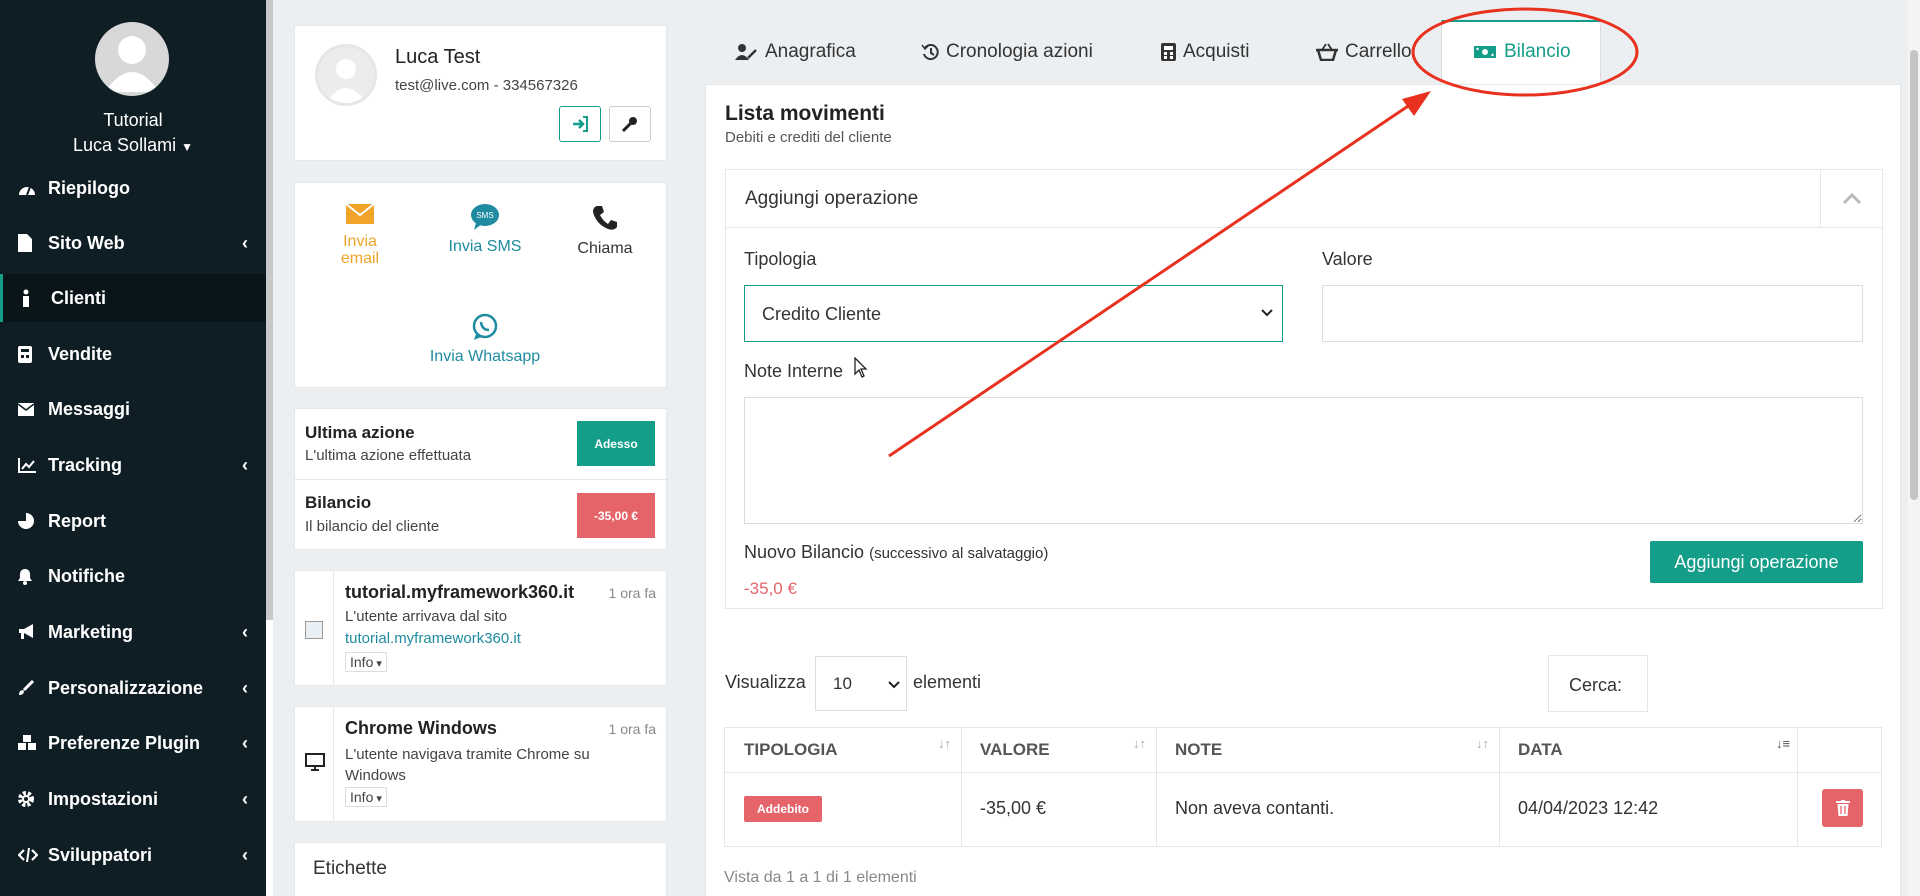  What do you see at coordinates (1304, 199) in the screenshot?
I see `add-operation-header: Aggiungi operazione` at bounding box center [1304, 199].